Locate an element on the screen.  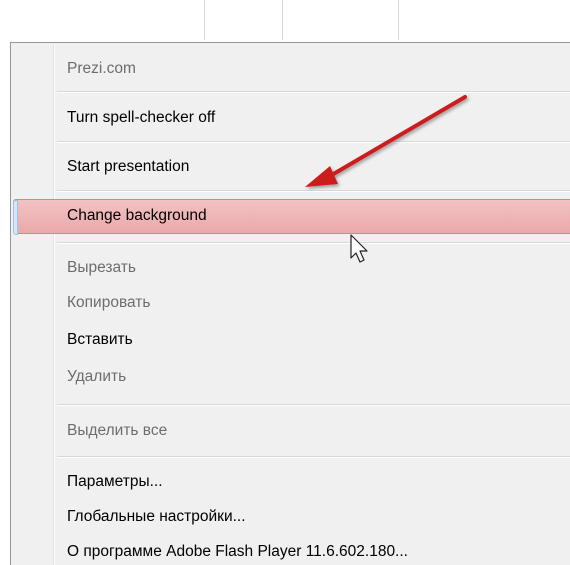
mouse-cursor-icon is located at coordinates (359, 248).